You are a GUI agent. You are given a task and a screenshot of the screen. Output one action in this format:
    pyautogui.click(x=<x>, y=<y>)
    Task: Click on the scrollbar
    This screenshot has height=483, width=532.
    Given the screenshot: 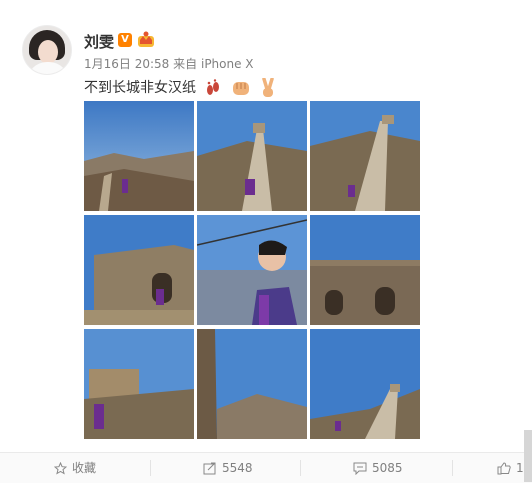 What is the action you would take?
    pyautogui.click(x=528, y=456)
    